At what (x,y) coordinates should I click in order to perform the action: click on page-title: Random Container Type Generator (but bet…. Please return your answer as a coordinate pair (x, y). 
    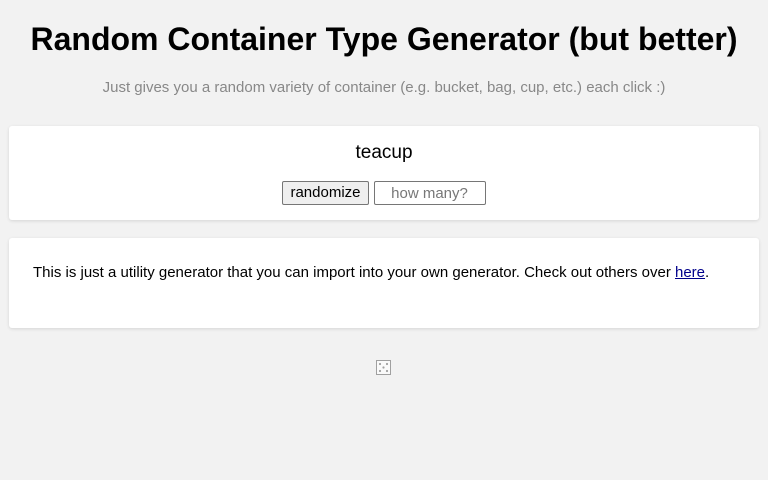
    Looking at the image, I should click on (384, 39).